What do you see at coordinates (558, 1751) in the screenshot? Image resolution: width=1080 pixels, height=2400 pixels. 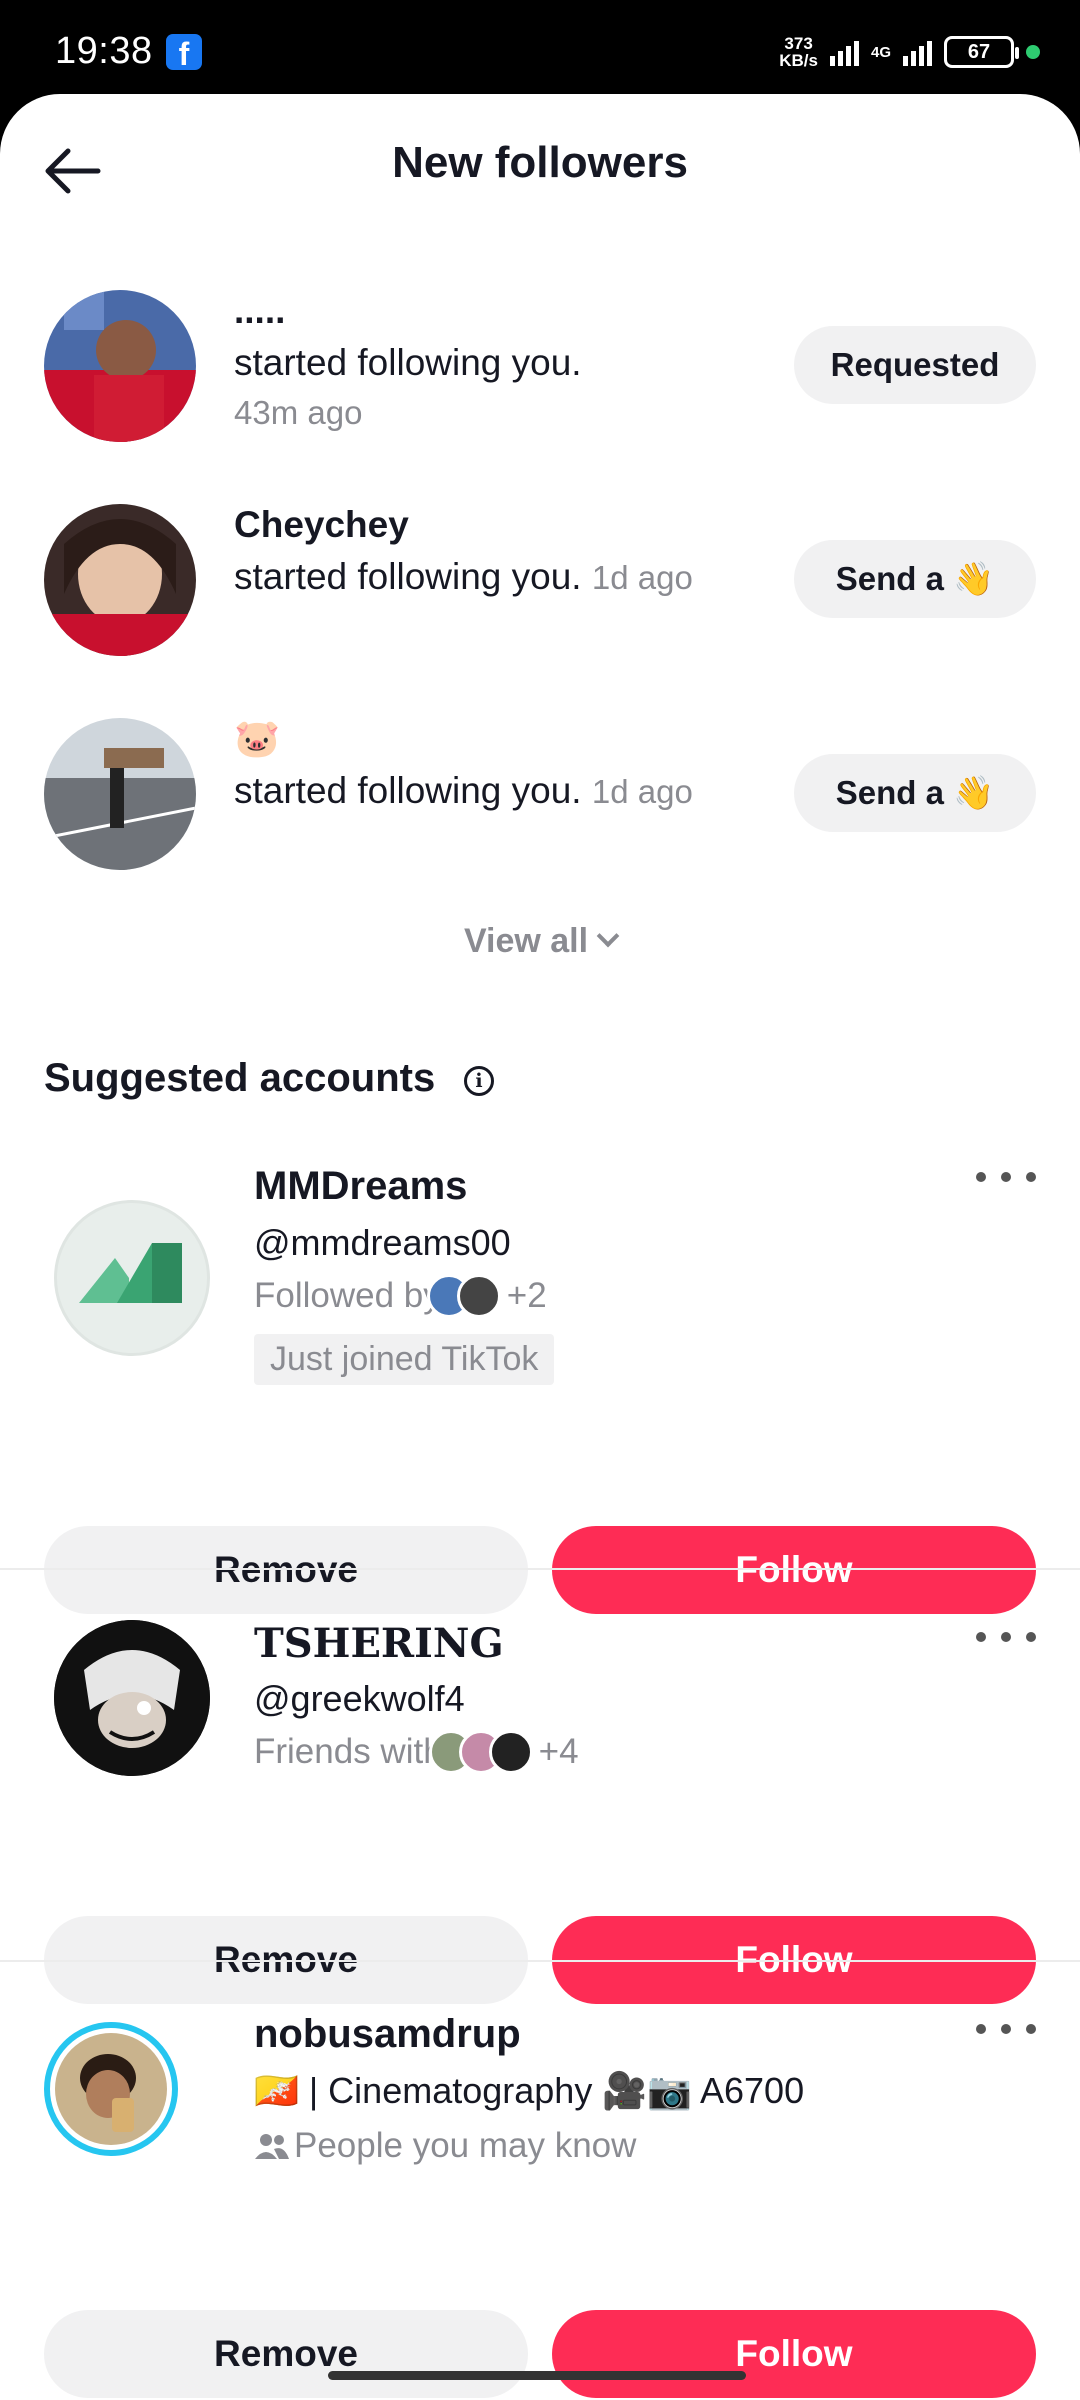 I see `mutual-count: +4` at bounding box center [558, 1751].